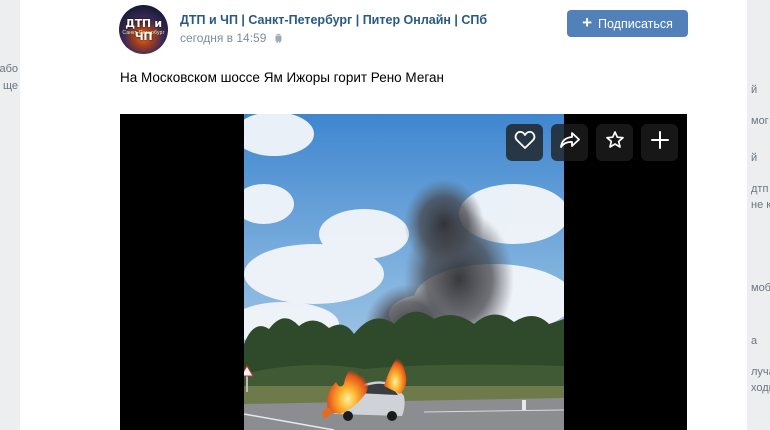  I want to click on subscribe-button: + Подписаться, so click(627, 23).